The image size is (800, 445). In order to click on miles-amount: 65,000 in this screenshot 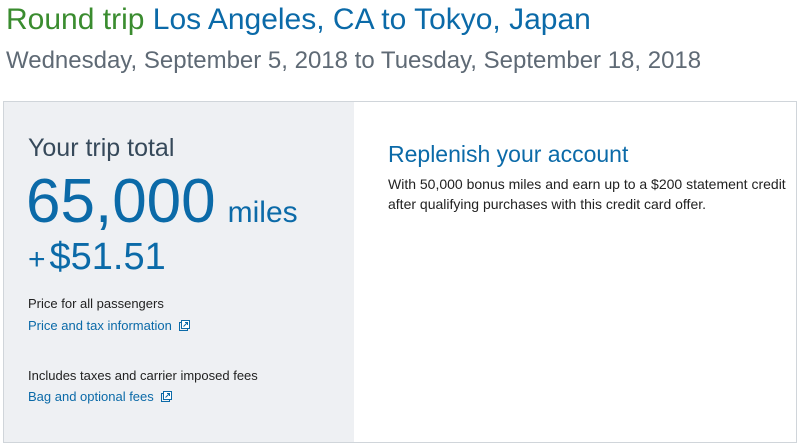, I will do `click(121, 201)`.